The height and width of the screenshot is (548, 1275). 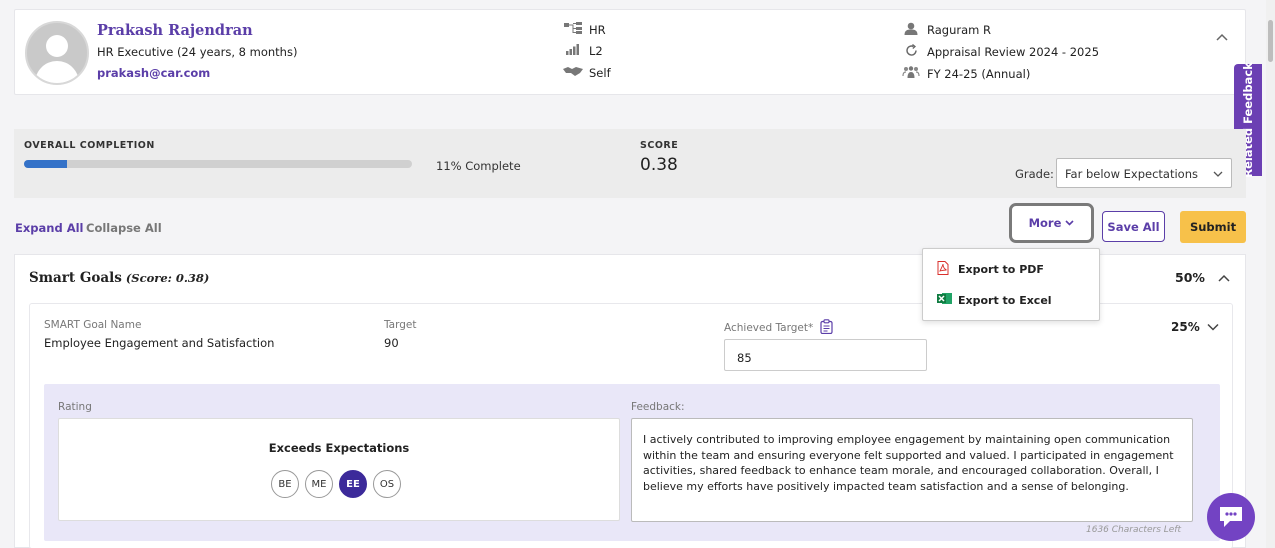 I want to click on target-value: 90, so click(x=391, y=343).